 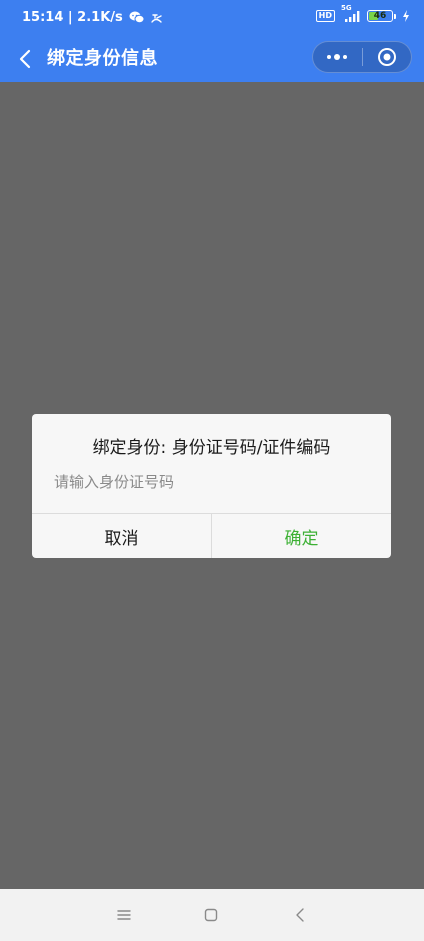 I want to click on wechat-icon, so click(x=137, y=17).